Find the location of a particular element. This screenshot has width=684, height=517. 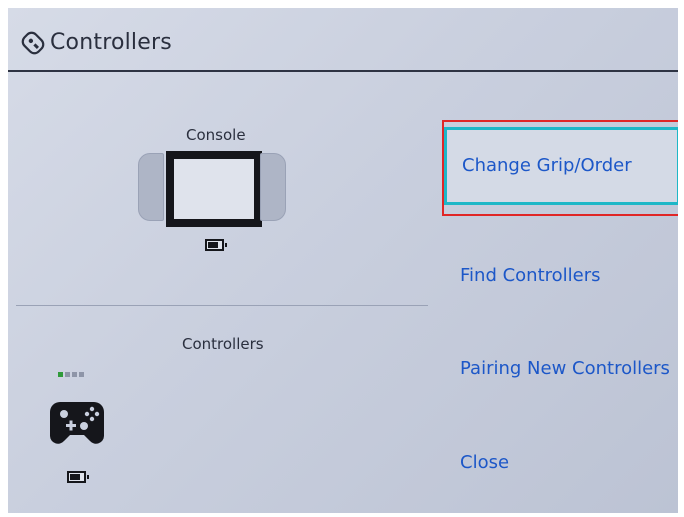

page-title: Controllers is located at coordinates (111, 42).